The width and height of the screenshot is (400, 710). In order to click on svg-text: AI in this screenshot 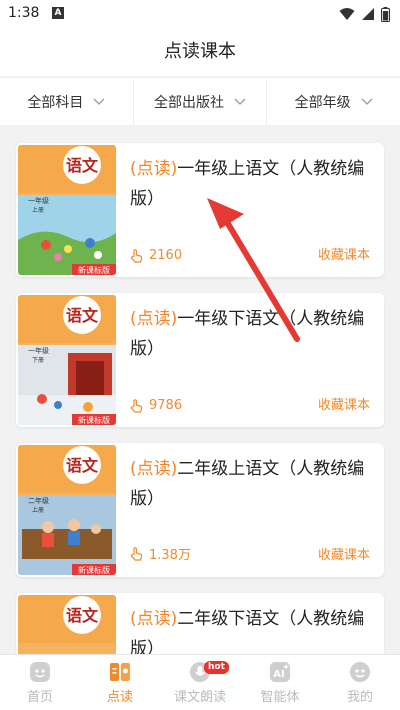, I will do `click(278, 674)`.